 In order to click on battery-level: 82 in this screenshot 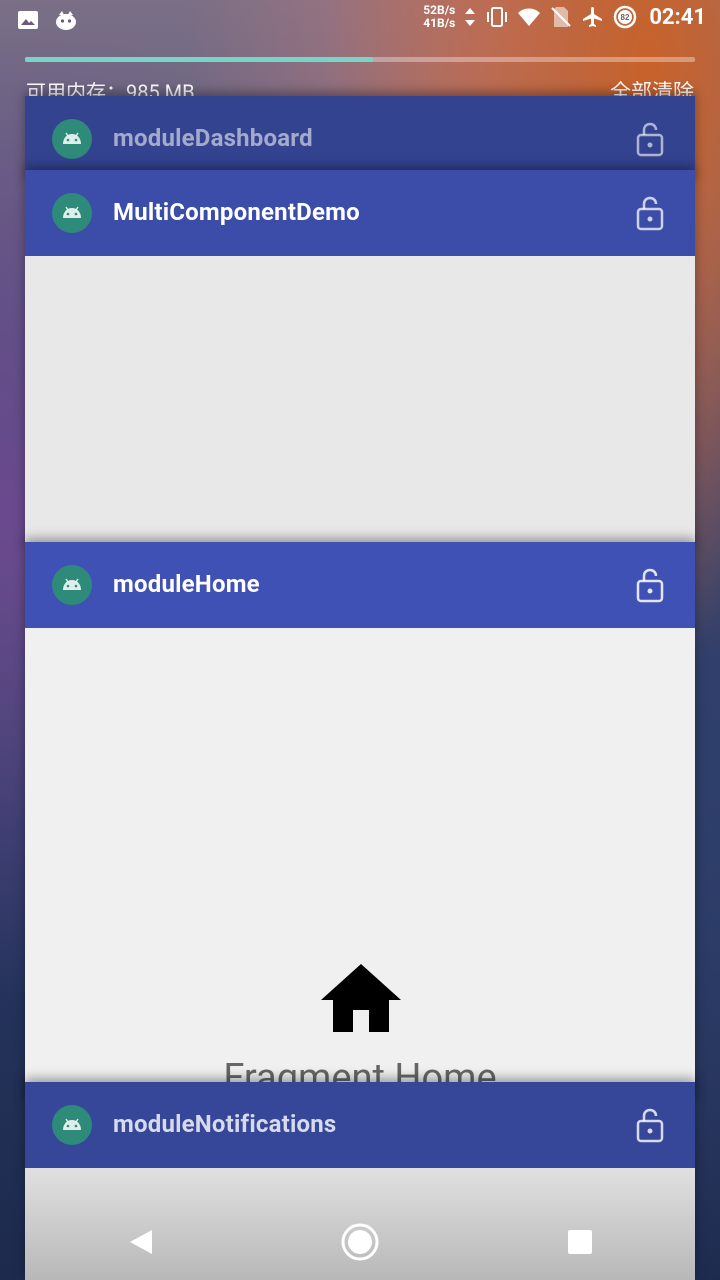, I will do `click(625, 17)`.